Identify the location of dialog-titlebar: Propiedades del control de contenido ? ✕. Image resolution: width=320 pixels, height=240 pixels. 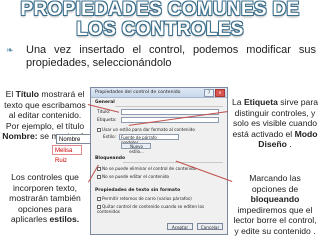
(159, 93).